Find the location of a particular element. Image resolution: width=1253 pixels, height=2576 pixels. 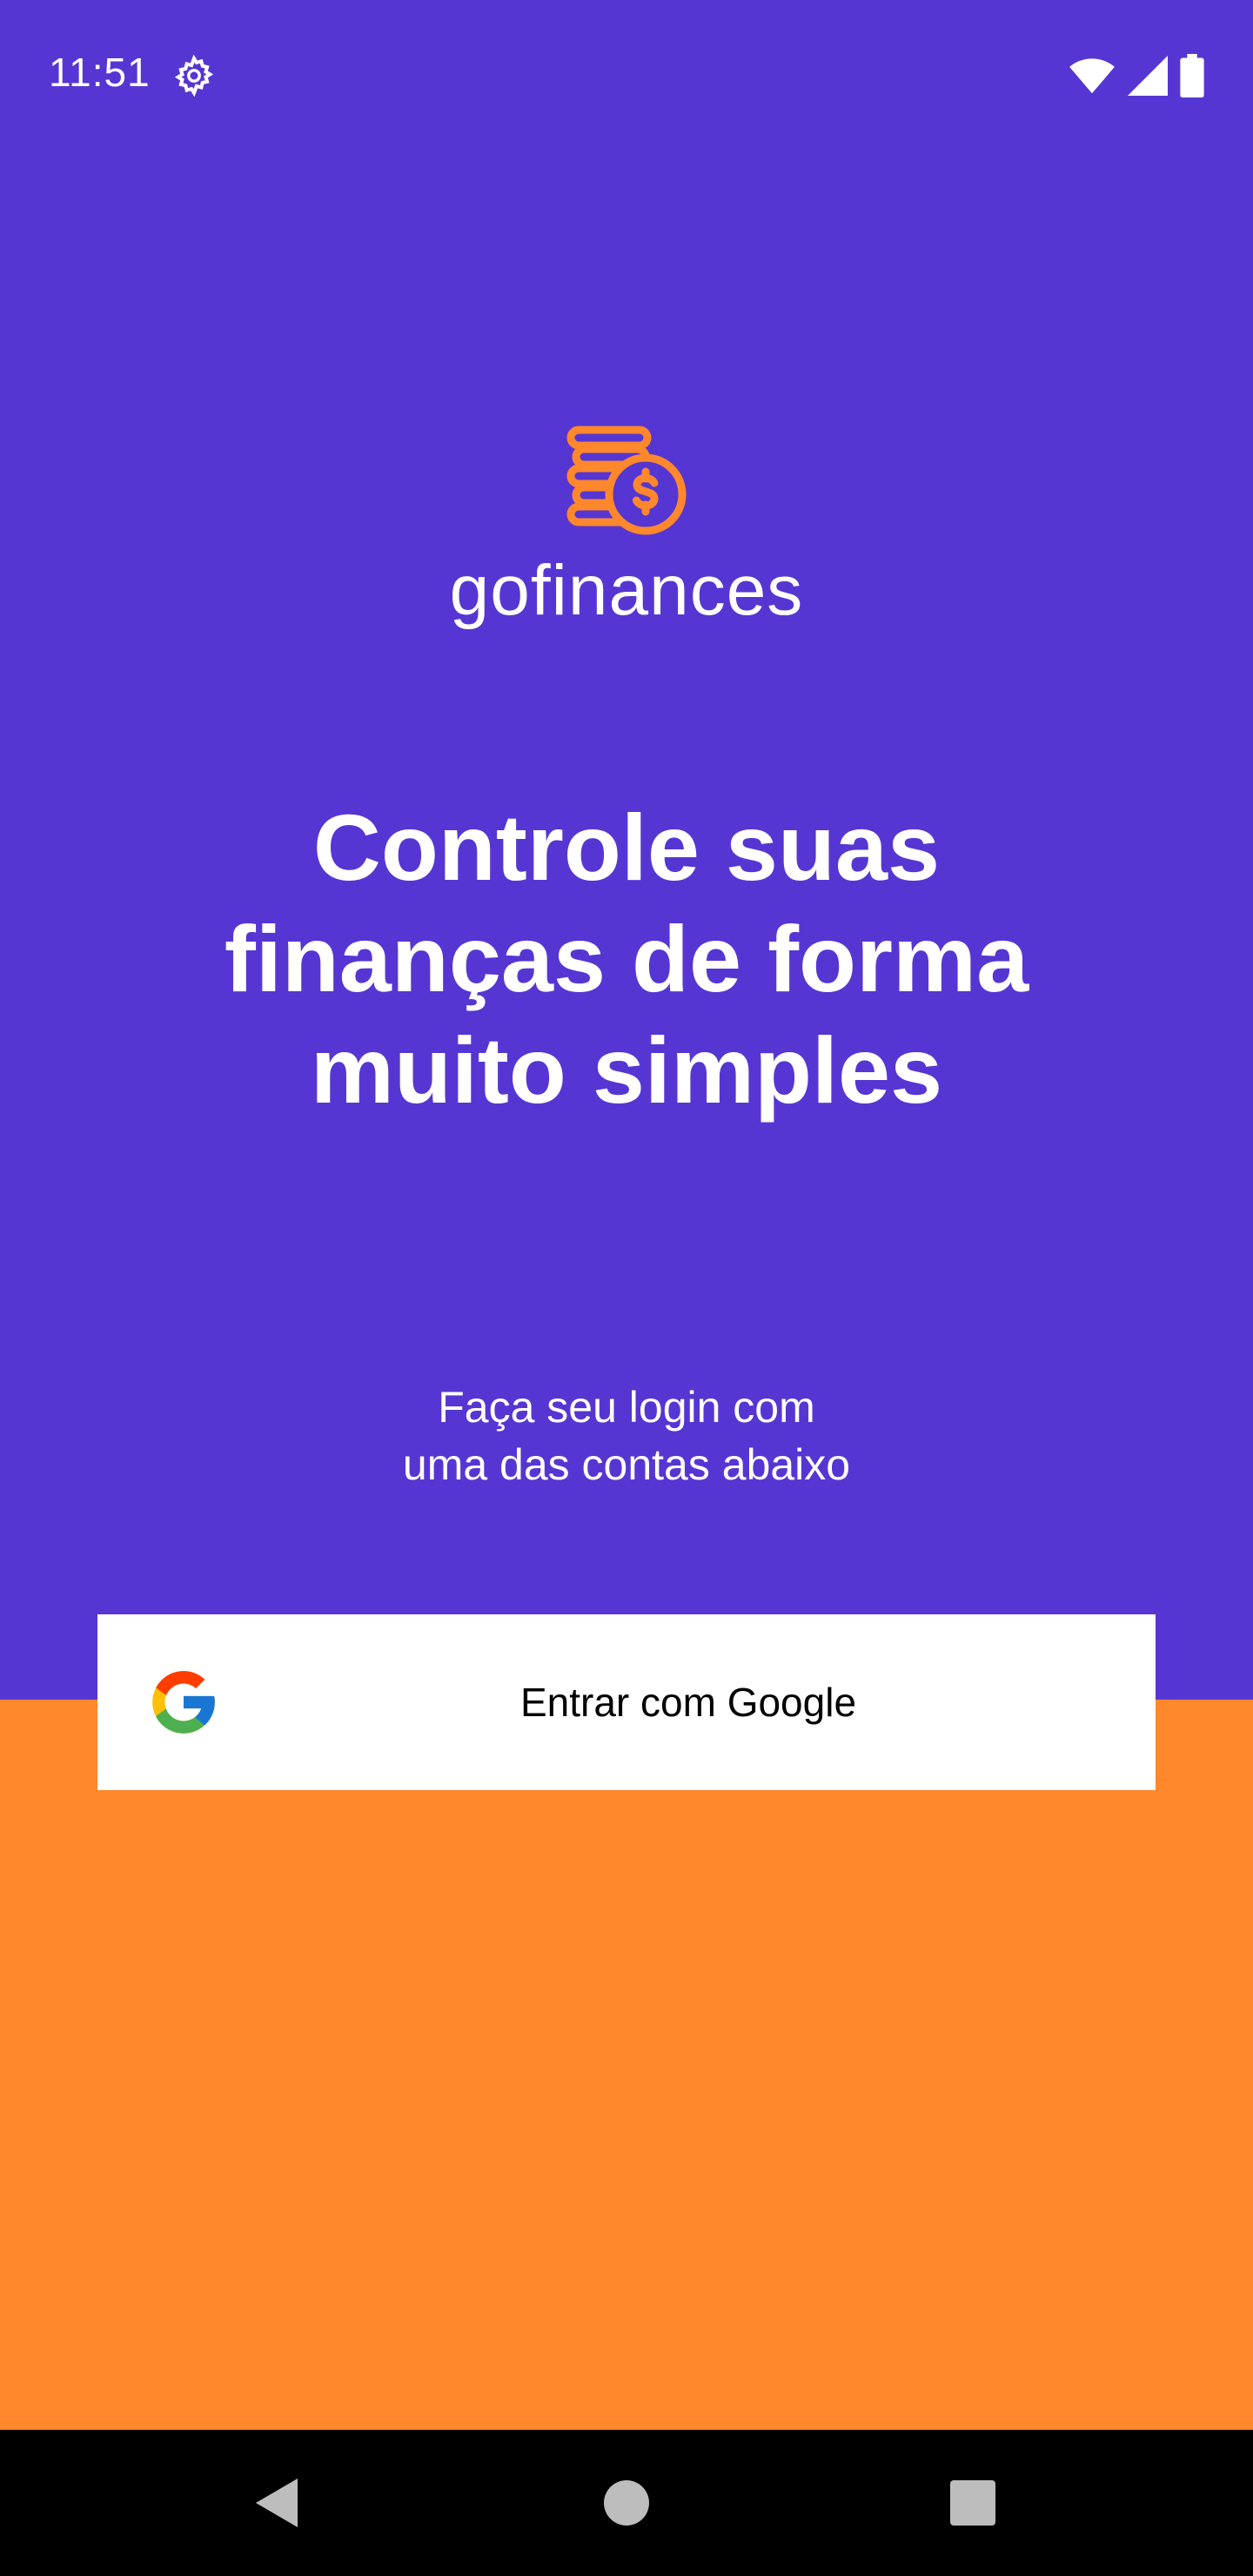

google-signin-label: Entrar com Google is located at coordinates (688, 1702).